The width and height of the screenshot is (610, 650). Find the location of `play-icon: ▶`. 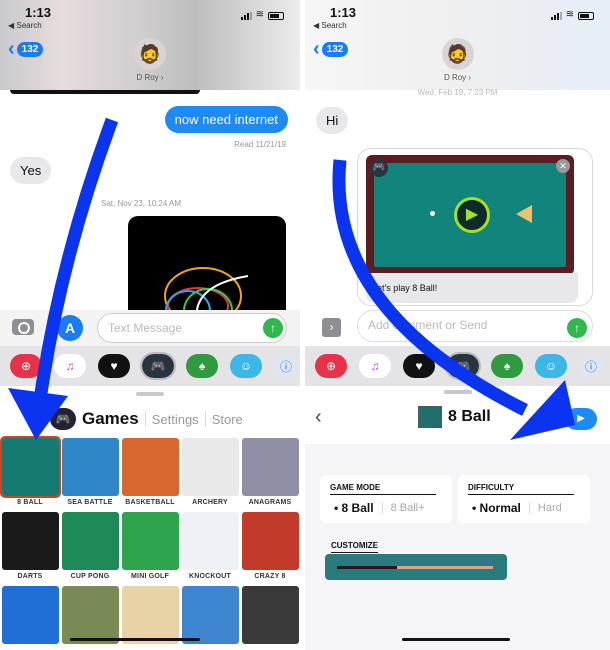

play-icon: ▶ is located at coordinates (472, 215).